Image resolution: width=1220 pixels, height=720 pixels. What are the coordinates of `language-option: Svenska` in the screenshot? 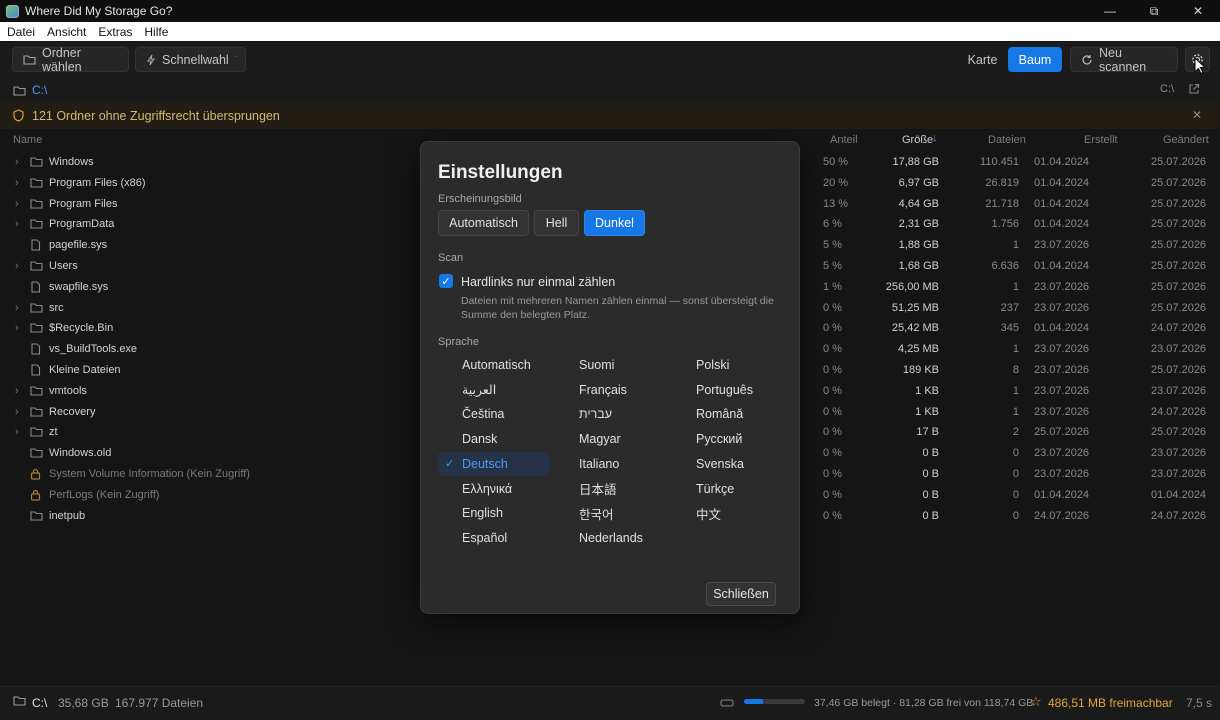 It's located at (728, 464).